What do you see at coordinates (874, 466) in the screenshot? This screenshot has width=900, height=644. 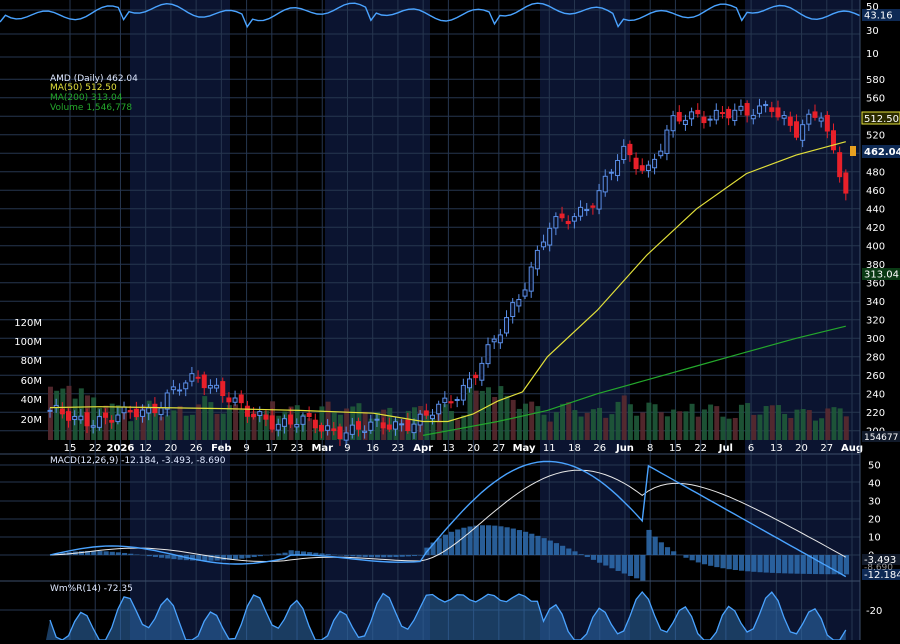 I see `macd-tick: 50` at bounding box center [874, 466].